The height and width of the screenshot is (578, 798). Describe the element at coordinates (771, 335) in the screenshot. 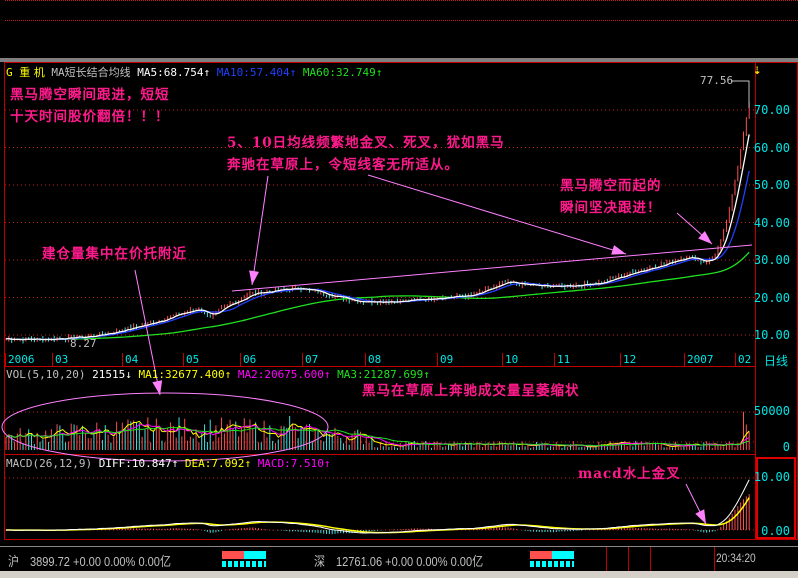

I see `price-tick: 10.00` at that location.